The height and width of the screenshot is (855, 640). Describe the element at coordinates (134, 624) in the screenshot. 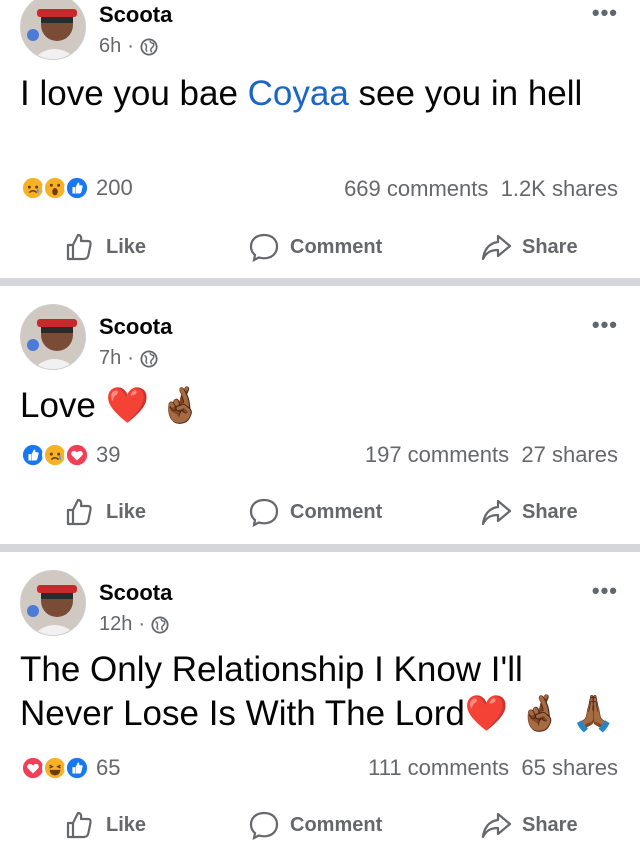

I see `post-meta: 12h ·` at that location.